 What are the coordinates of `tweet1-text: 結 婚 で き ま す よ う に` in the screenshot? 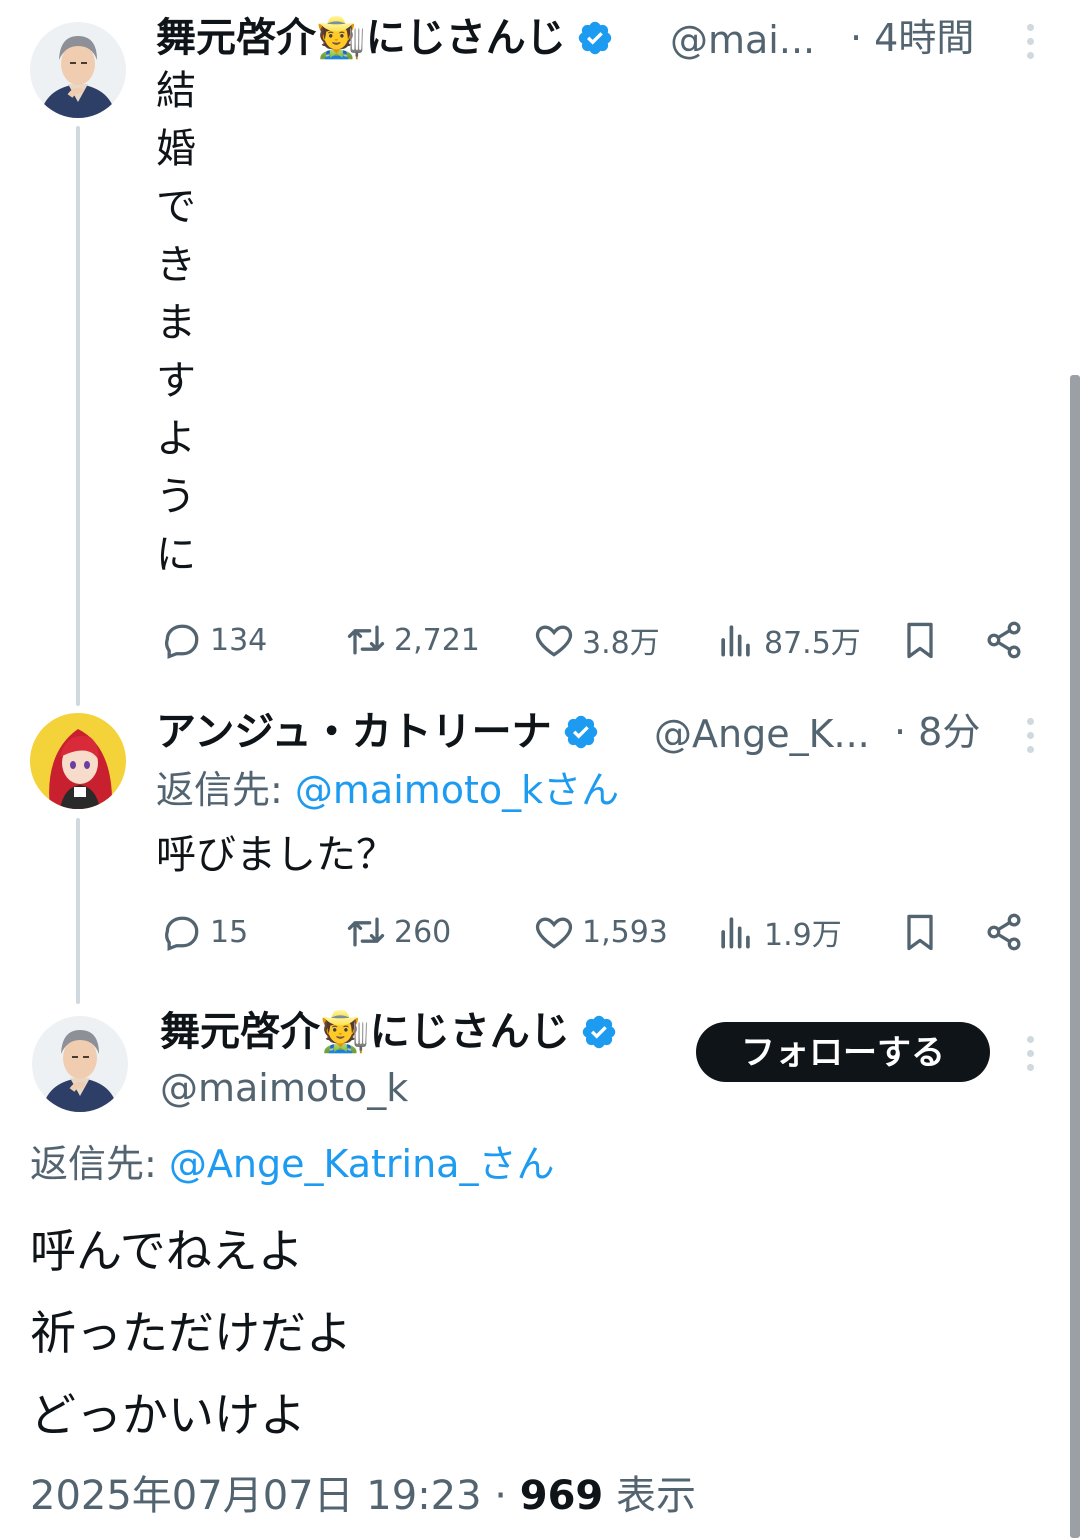 It's located at (176, 323).